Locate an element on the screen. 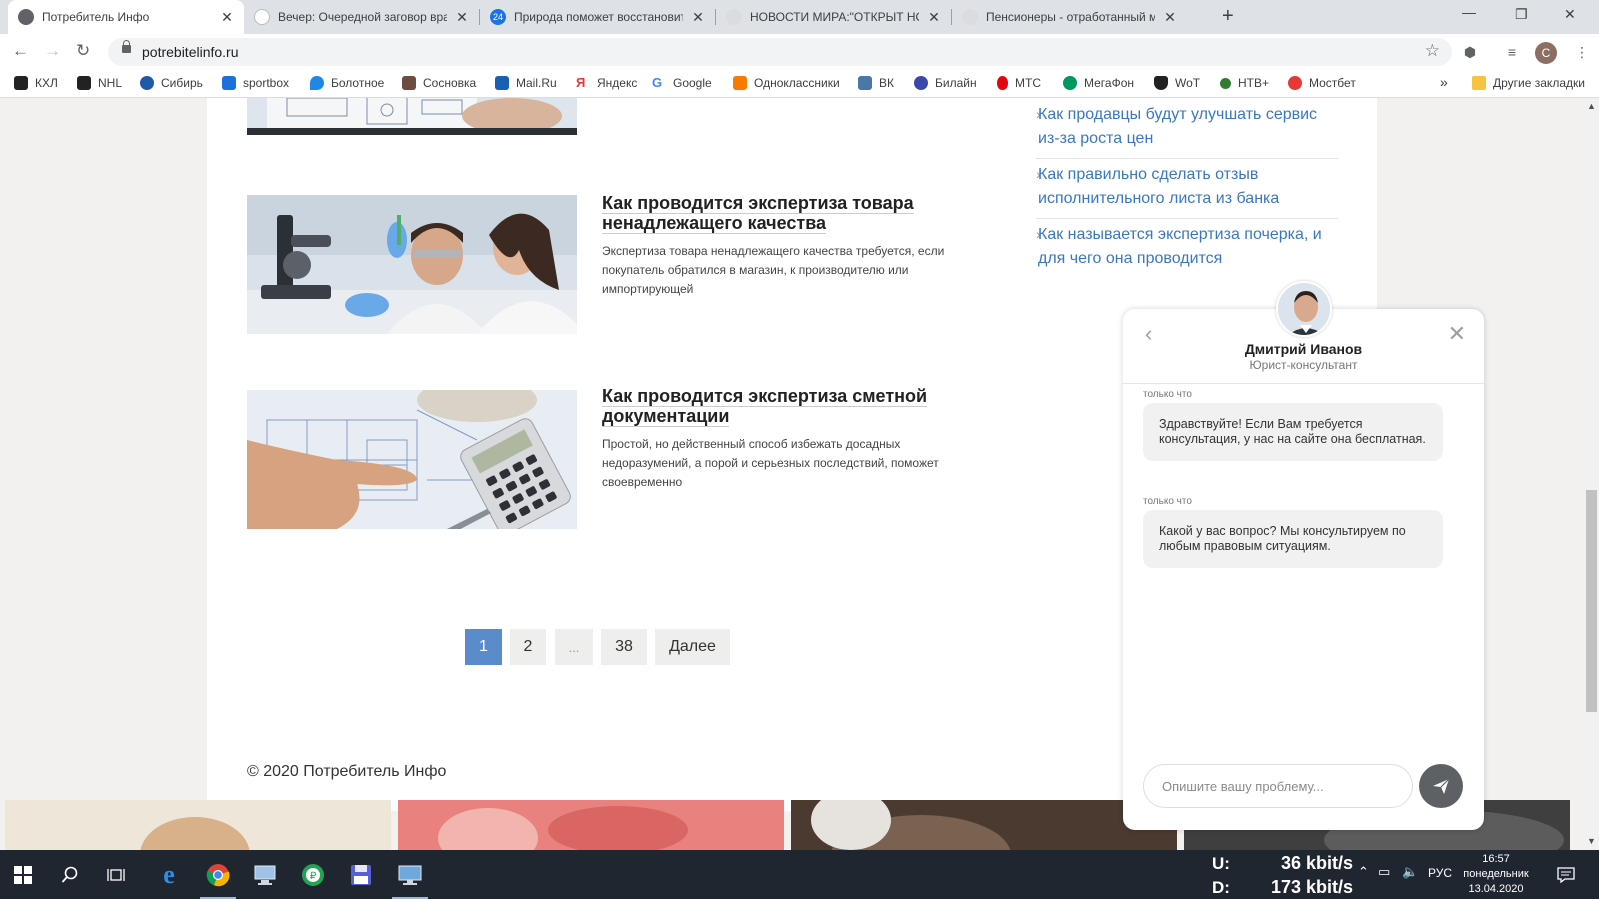  start-button is located at coordinates (23, 874).